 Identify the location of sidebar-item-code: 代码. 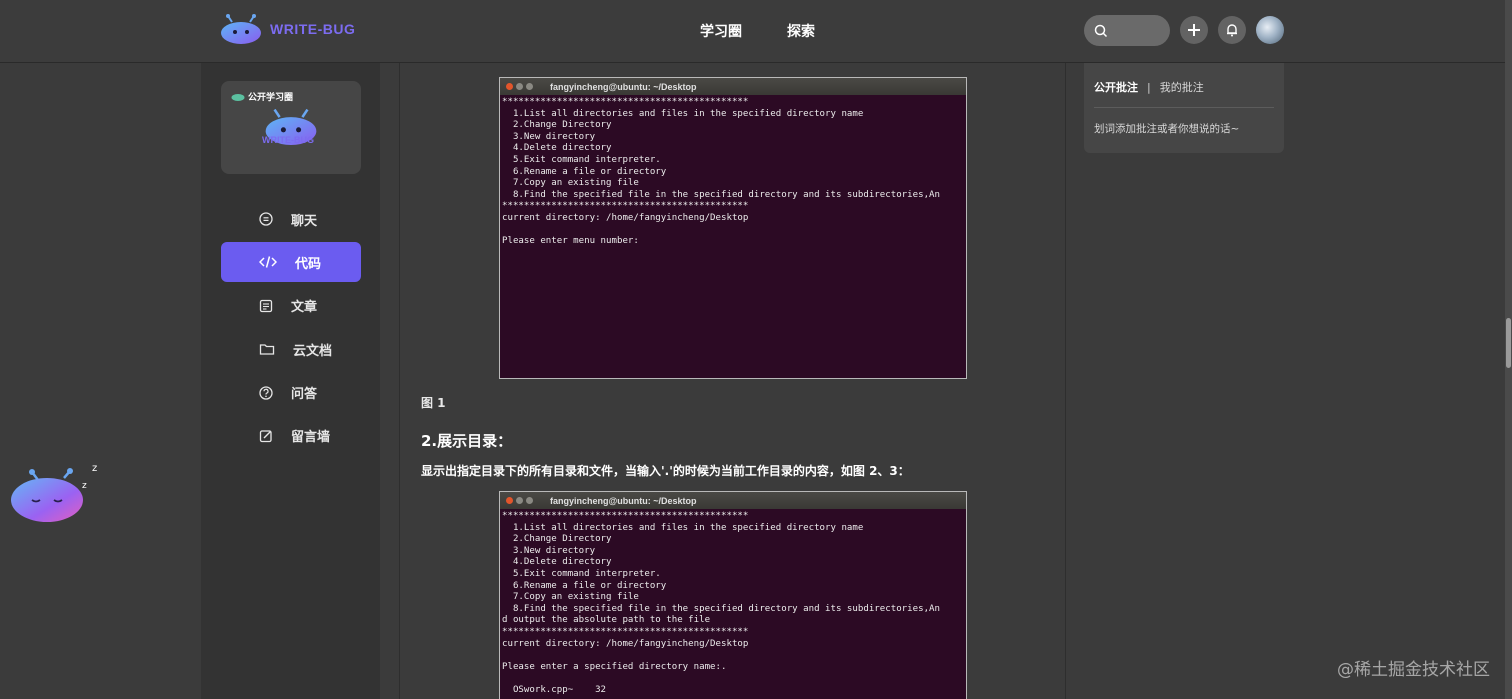
(291, 262).